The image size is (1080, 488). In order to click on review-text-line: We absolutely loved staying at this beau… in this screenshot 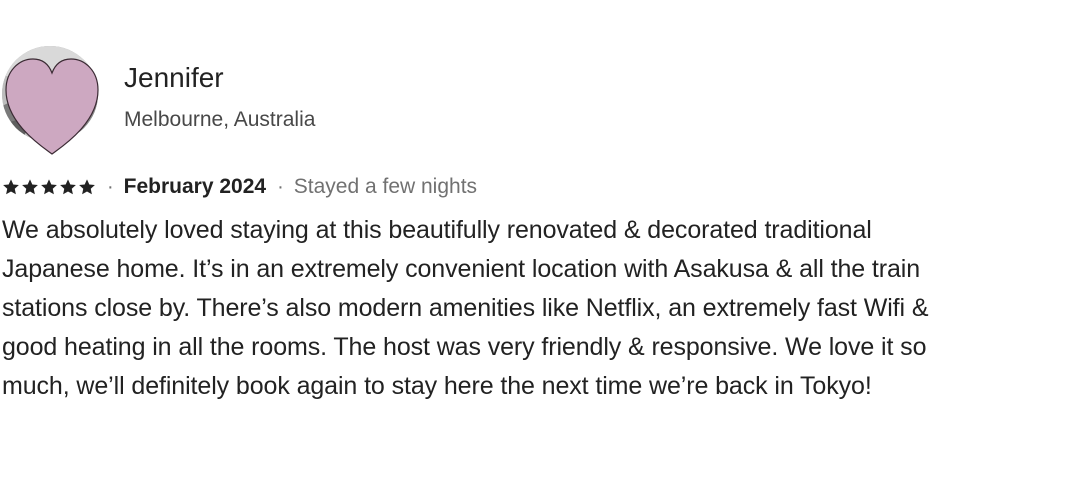, I will do `click(437, 230)`.